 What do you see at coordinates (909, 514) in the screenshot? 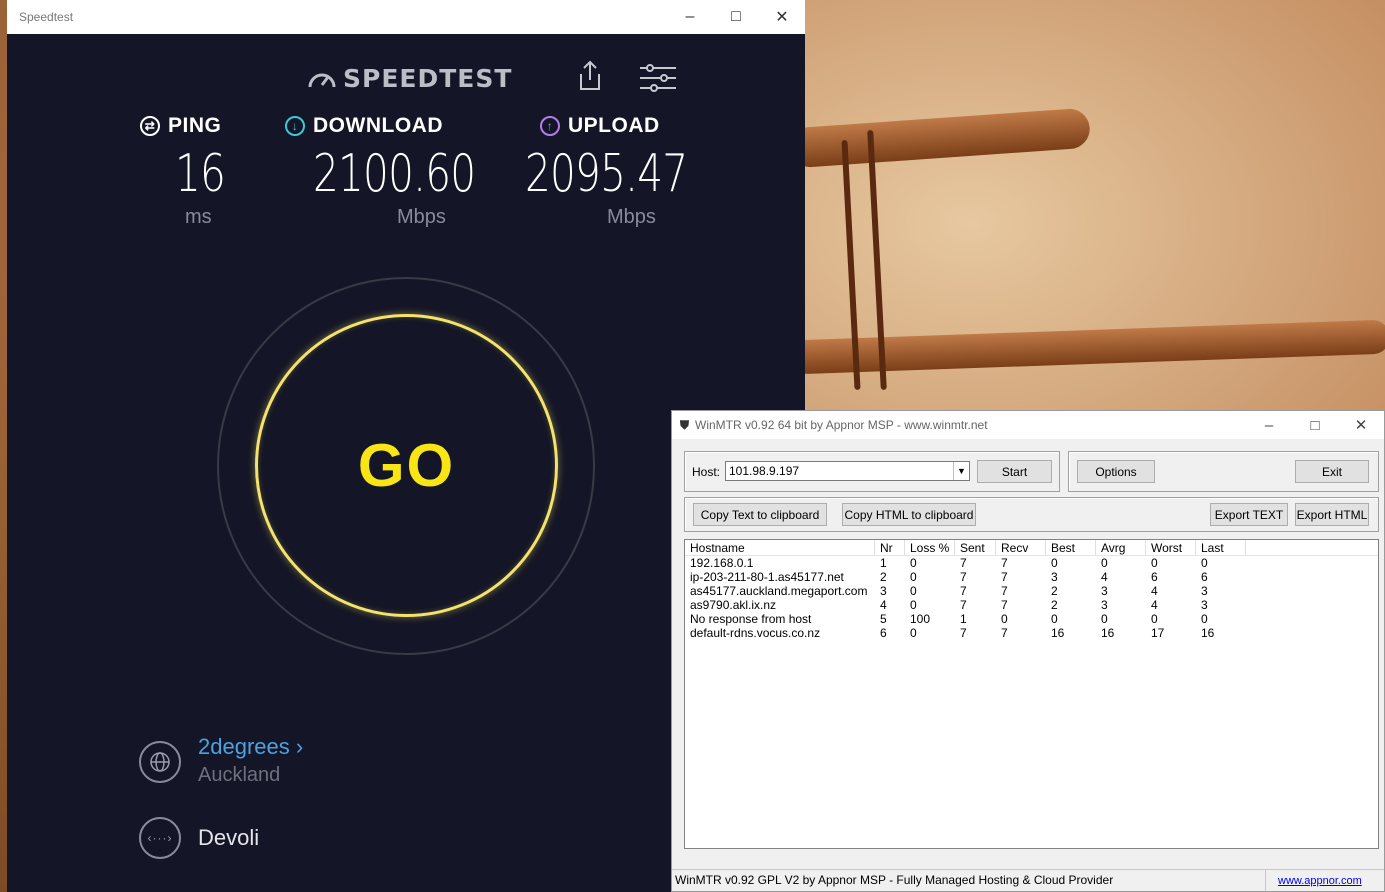
I see `copy-html-button: Copy HTML to clipboard` at bounding box center [909, 514].